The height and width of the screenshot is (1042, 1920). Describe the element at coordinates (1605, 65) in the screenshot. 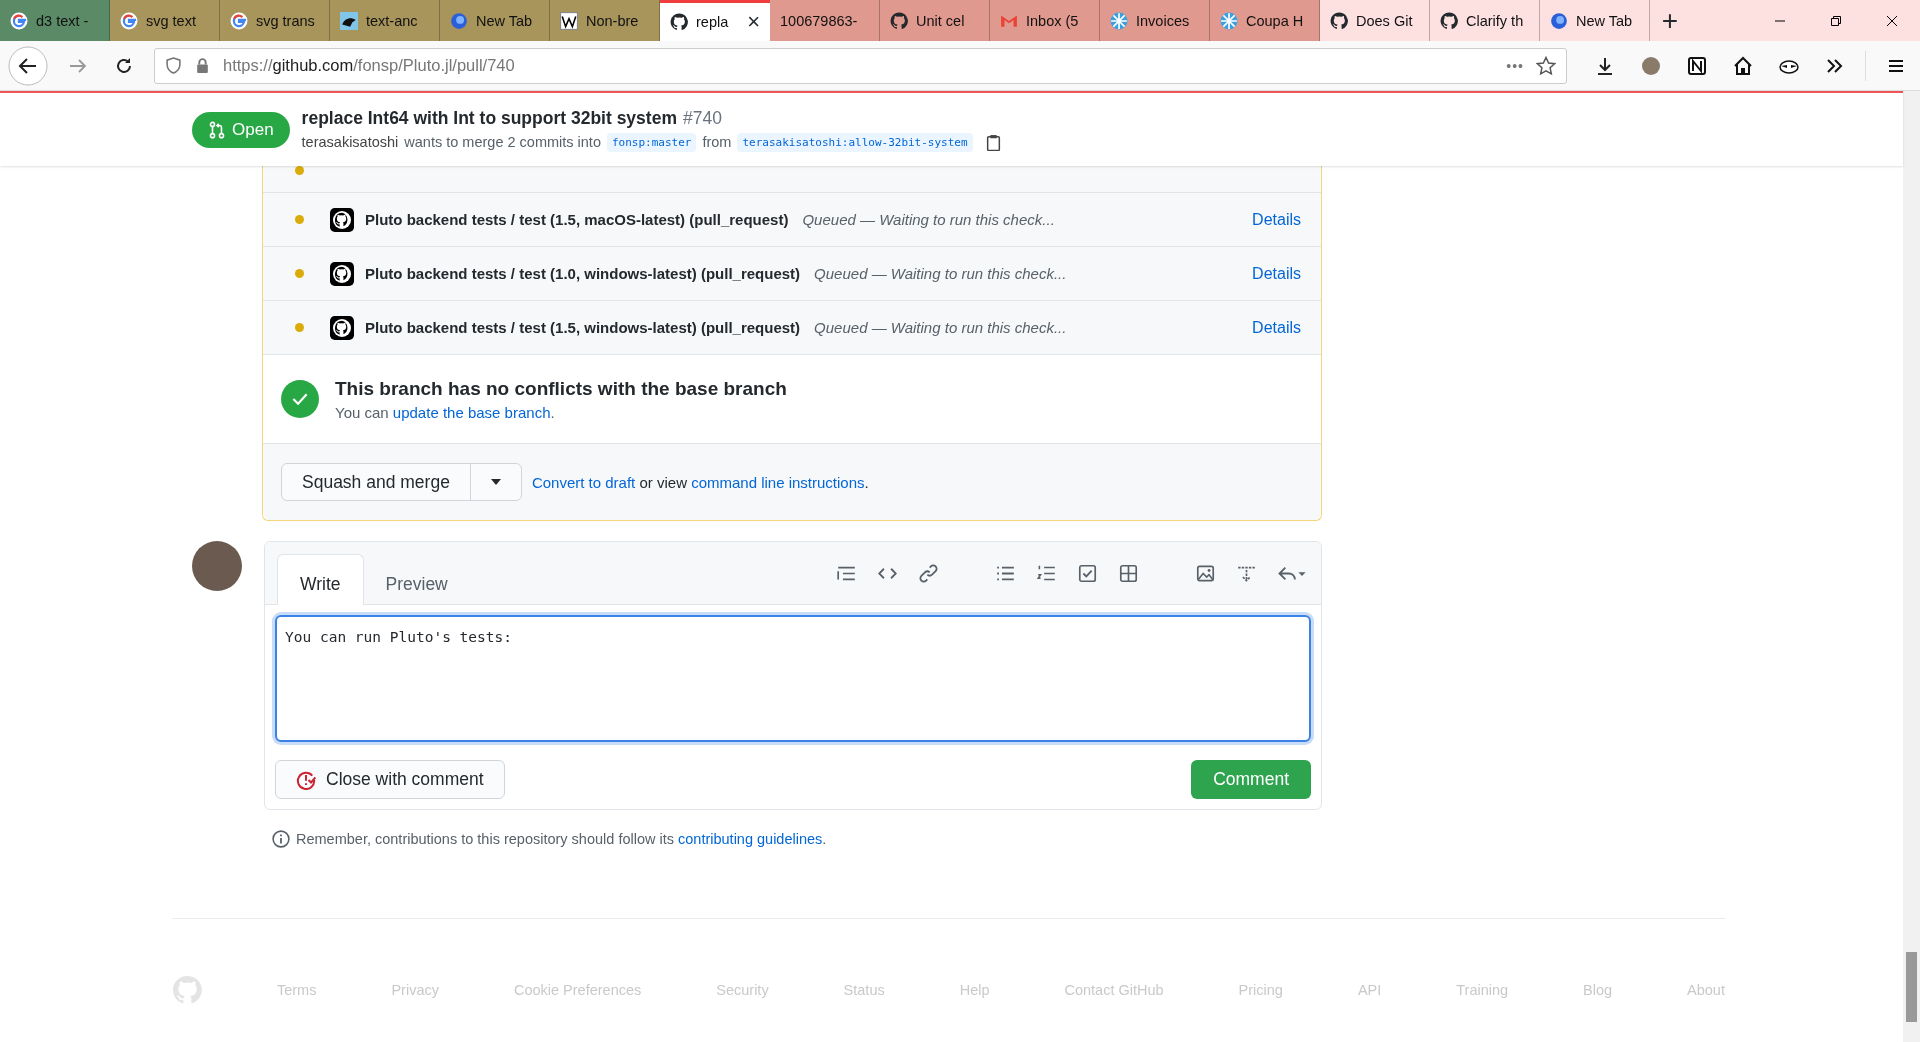

I see `download-icon` at that location.